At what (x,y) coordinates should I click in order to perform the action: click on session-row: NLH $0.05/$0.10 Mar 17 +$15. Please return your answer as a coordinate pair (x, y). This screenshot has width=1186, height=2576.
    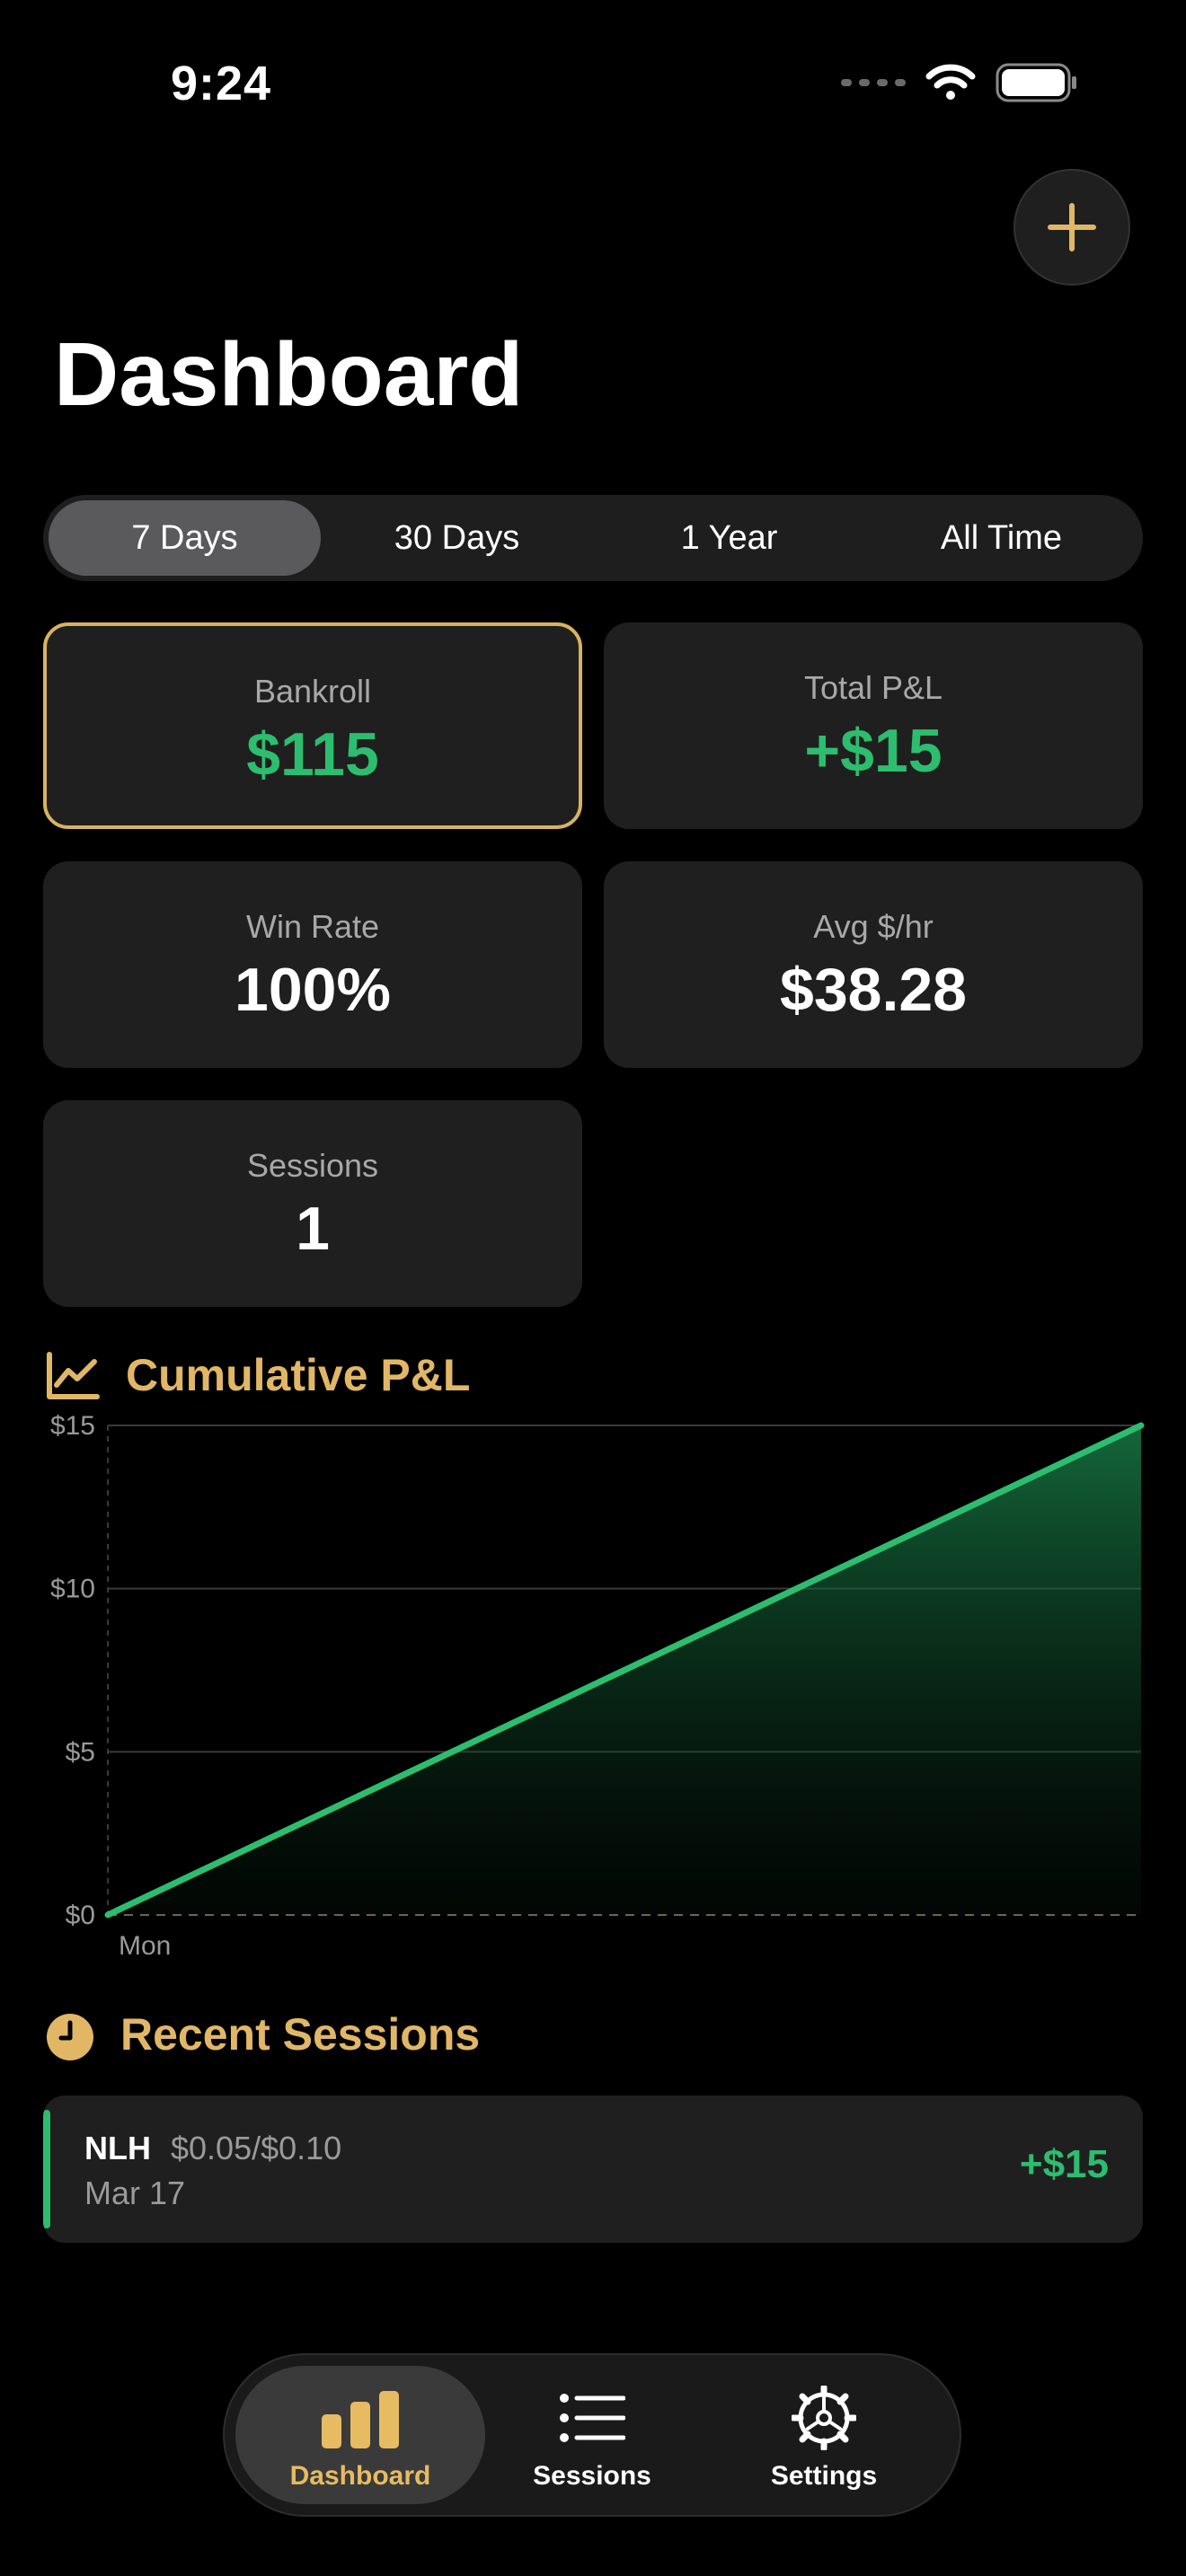
    Looking at the image, I should click on (593, 2169).